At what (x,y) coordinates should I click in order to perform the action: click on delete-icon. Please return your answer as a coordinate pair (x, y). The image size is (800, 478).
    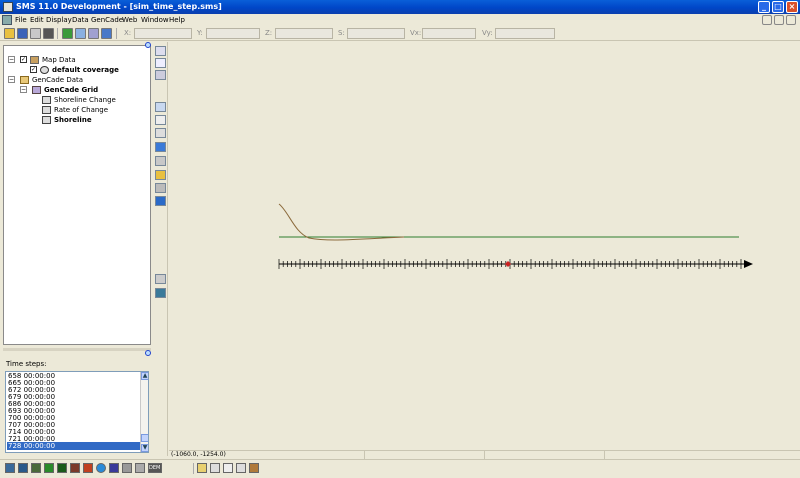
    Looking at the image, I should click on (48, 33).